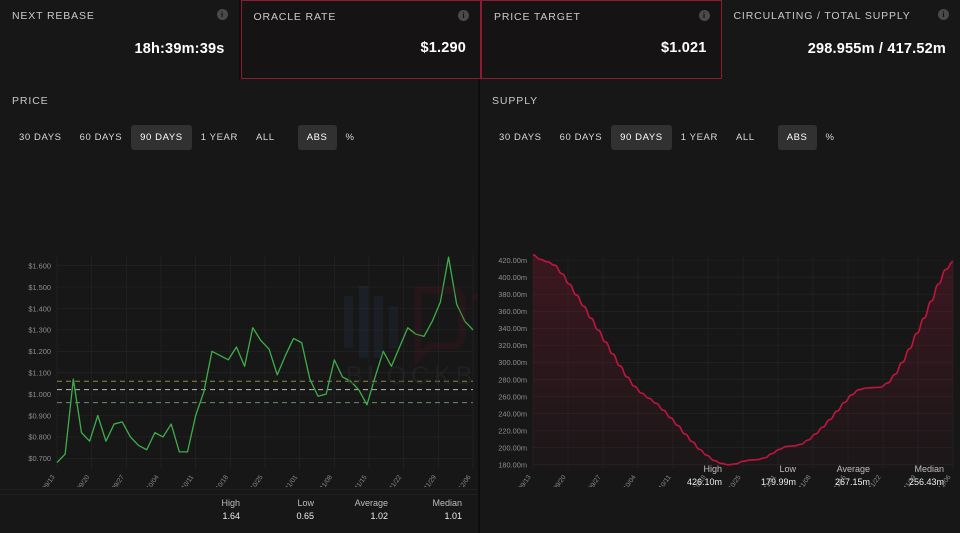 Image resolution: width=960 pixels, height=533 pixels. What do you see at coordinates (231, 516) in the screenshot?
I see `summary-value: 1.64` at bounding box center [231, 516].